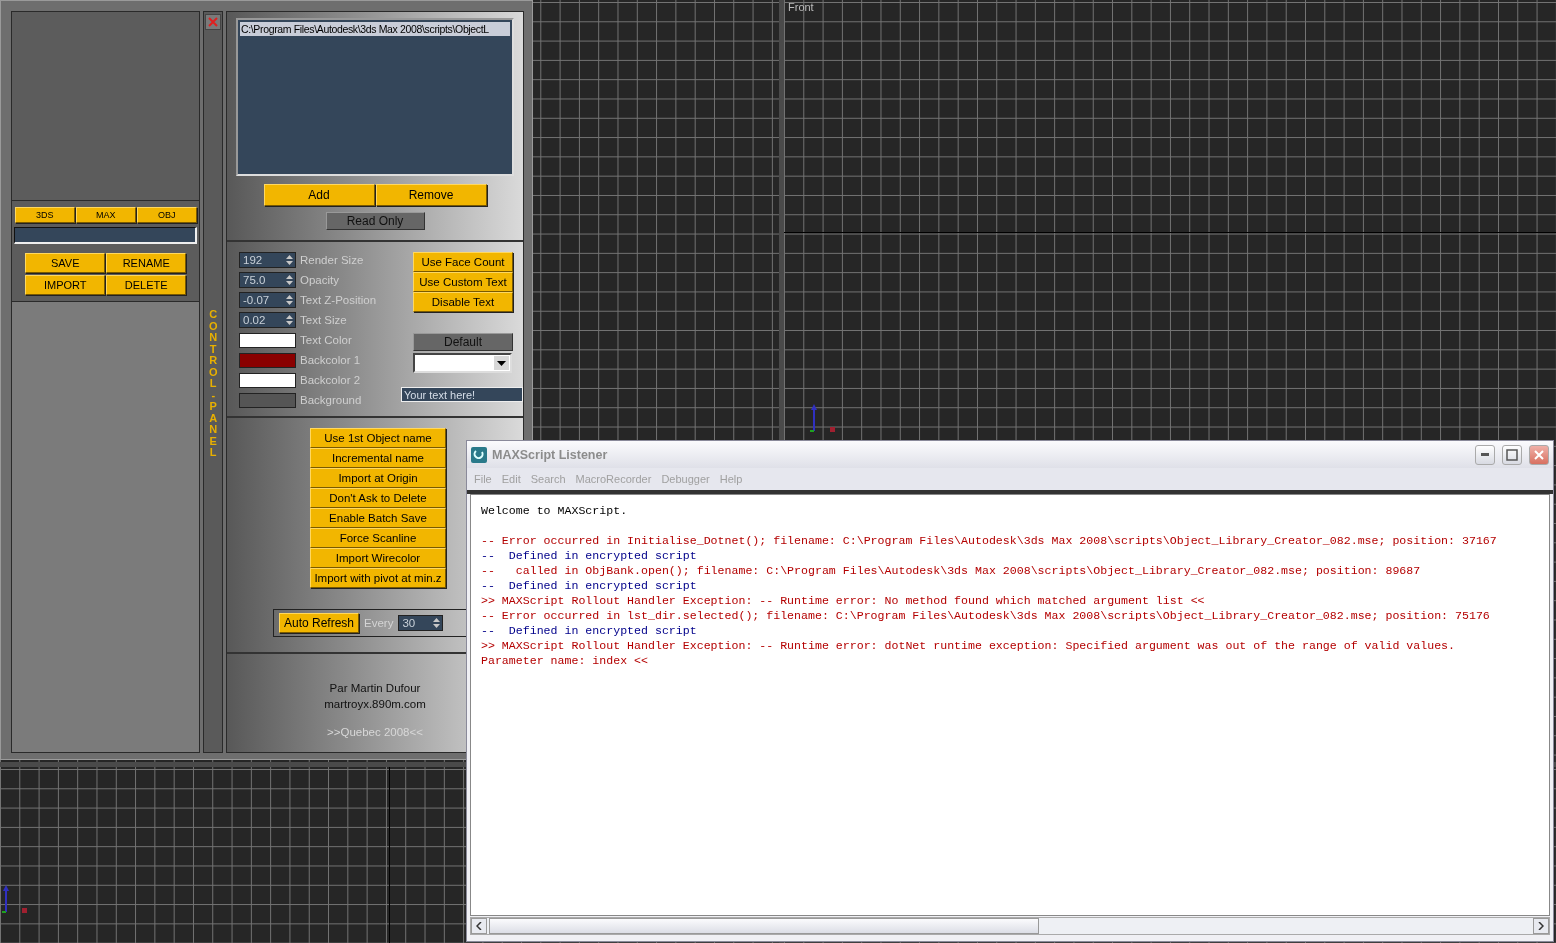 The image size is (1556, 943). I want to click on option-button: Import Wirecolor, so click(378, 558).